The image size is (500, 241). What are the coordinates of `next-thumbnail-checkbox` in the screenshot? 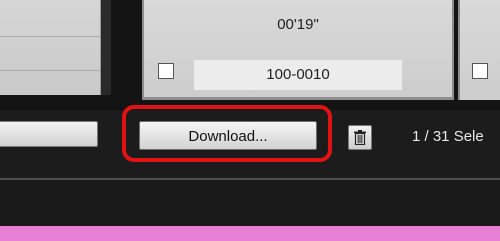 It's located at (480, 71).